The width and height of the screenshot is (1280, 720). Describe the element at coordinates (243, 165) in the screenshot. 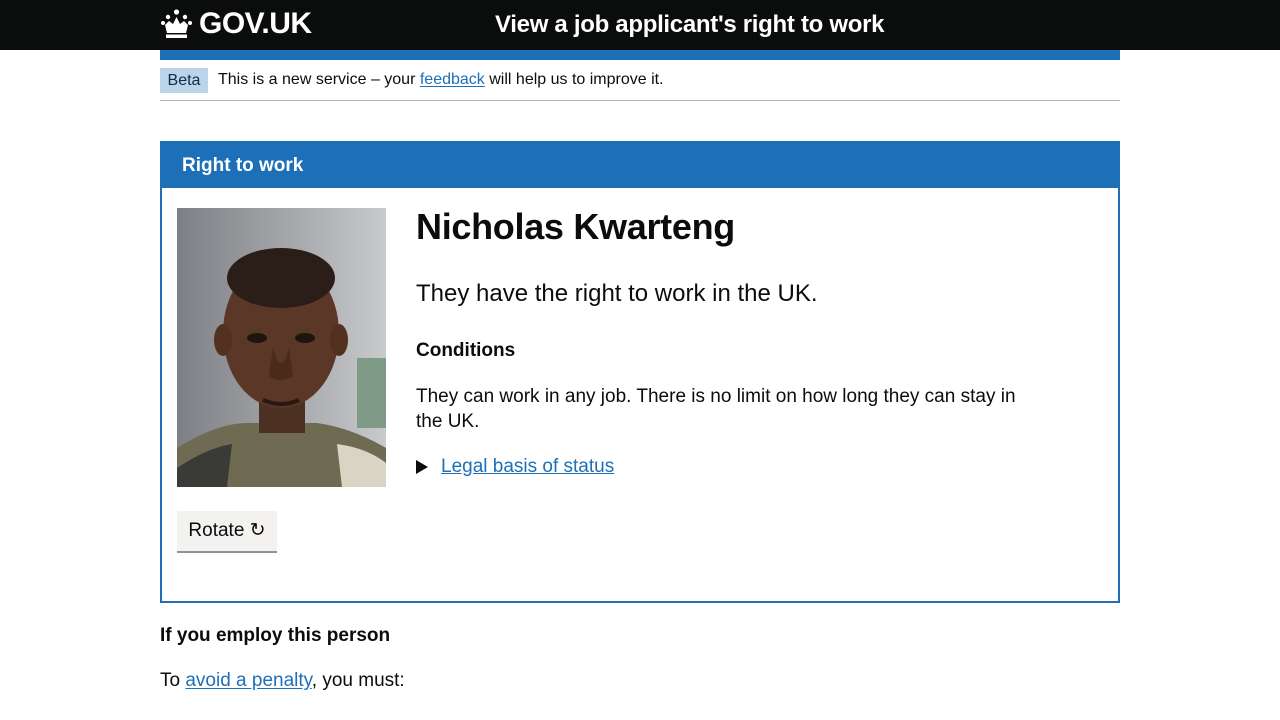

I see `panel-title: Right to work` at that location.